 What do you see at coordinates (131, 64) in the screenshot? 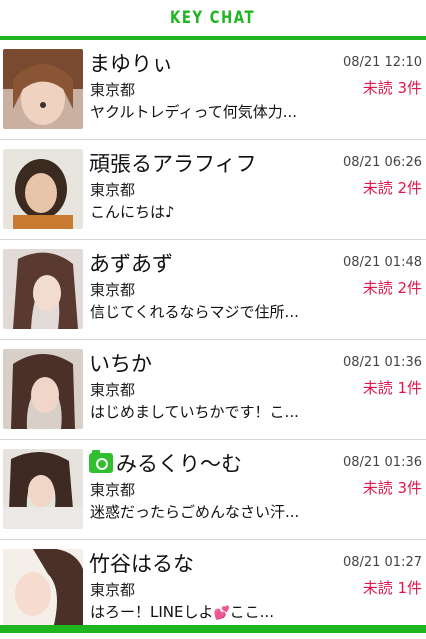
I see `contact-name: まゆりぃ` at bounding box center [131, 64].